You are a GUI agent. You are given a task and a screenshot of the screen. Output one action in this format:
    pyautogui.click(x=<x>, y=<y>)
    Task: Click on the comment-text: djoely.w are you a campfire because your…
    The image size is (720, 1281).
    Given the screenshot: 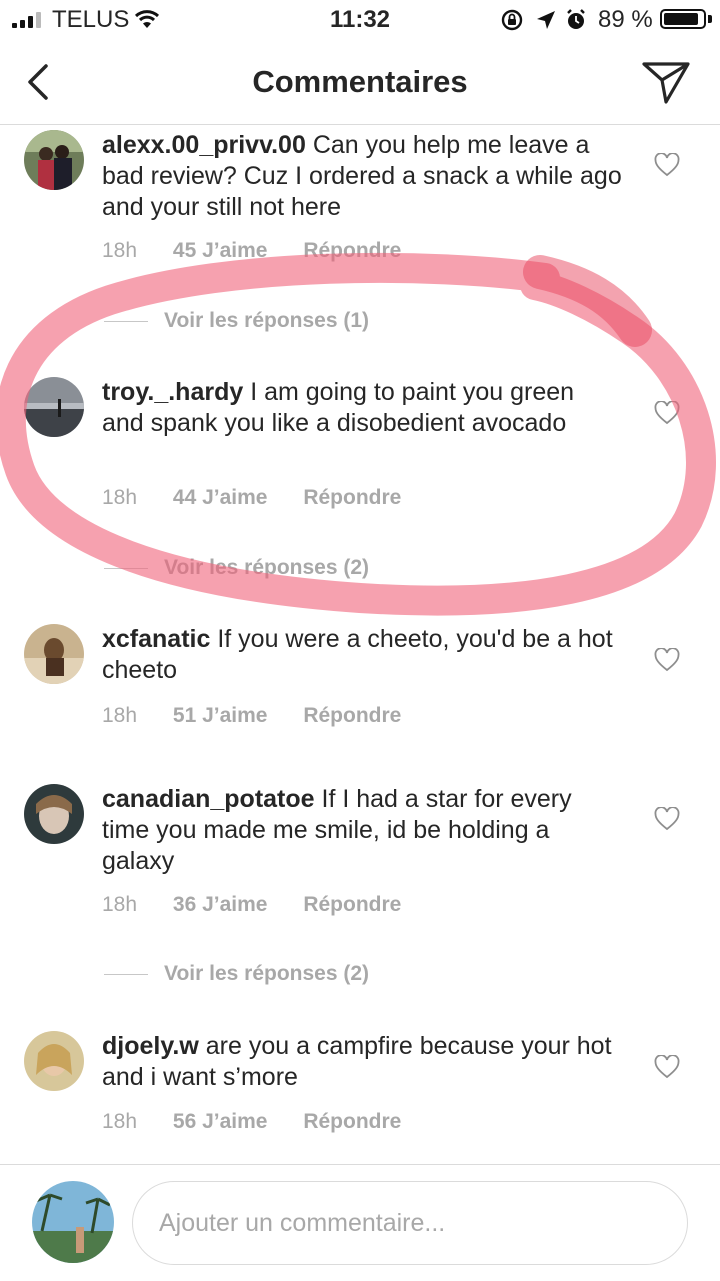 What is the action you would take?
    pyautogui.click(x=362, y=1062)
    